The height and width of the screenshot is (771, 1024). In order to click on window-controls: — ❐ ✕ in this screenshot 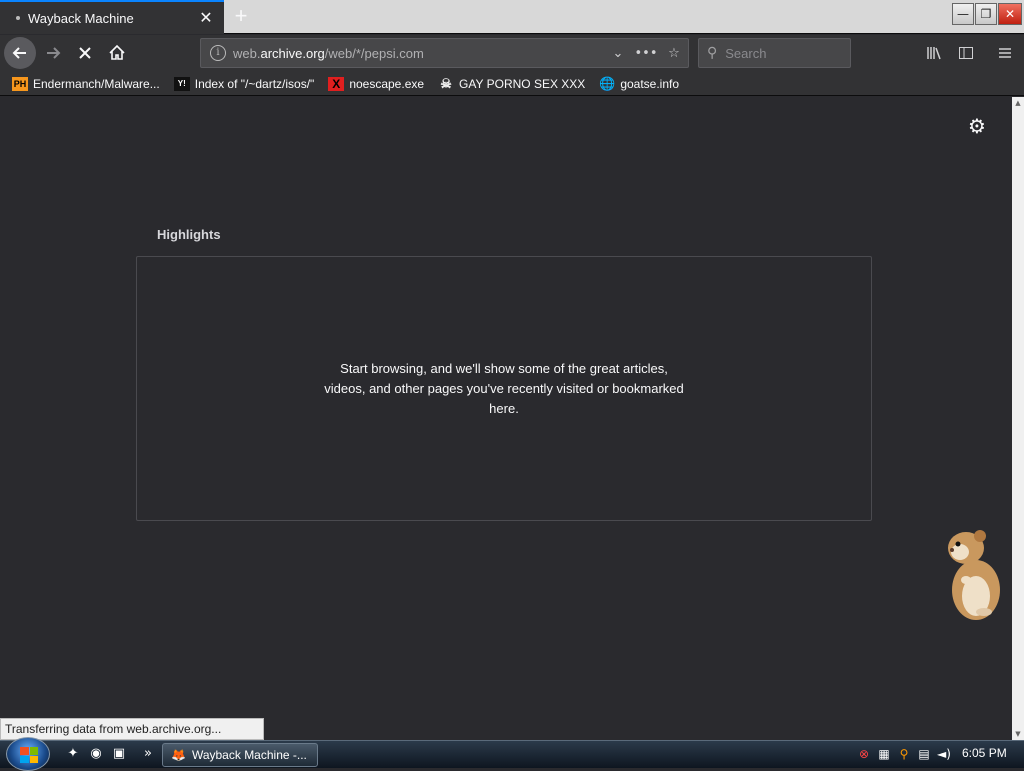, I will do `click(987, 14)`.